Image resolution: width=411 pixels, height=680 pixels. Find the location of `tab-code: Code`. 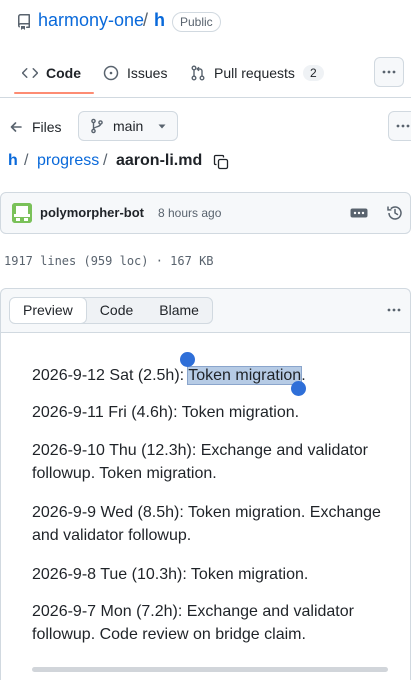

tab-code: Code is located at coordinates (51, 73).